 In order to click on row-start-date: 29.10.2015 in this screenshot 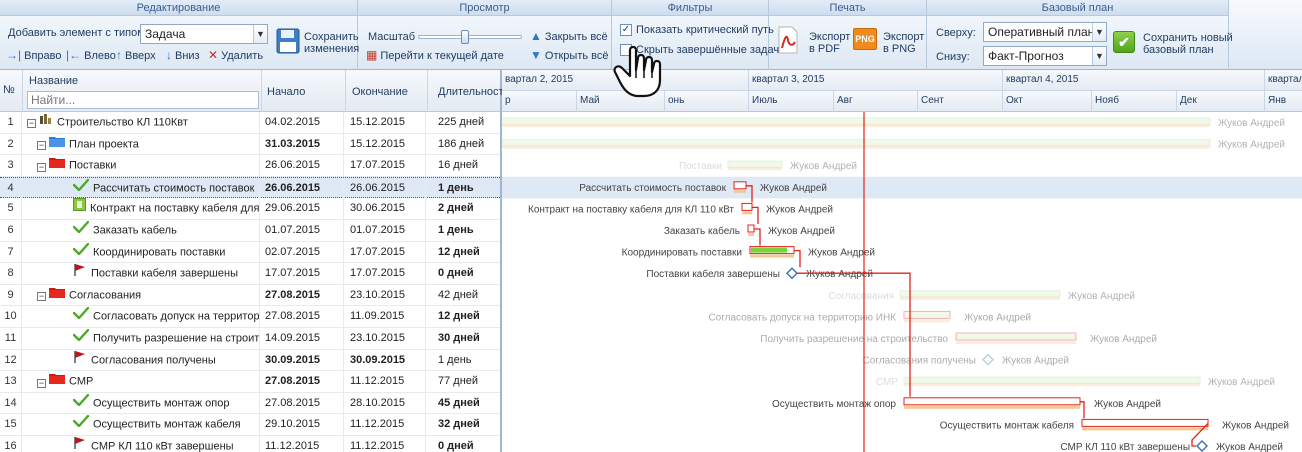, I will do `click(303, 425)`.